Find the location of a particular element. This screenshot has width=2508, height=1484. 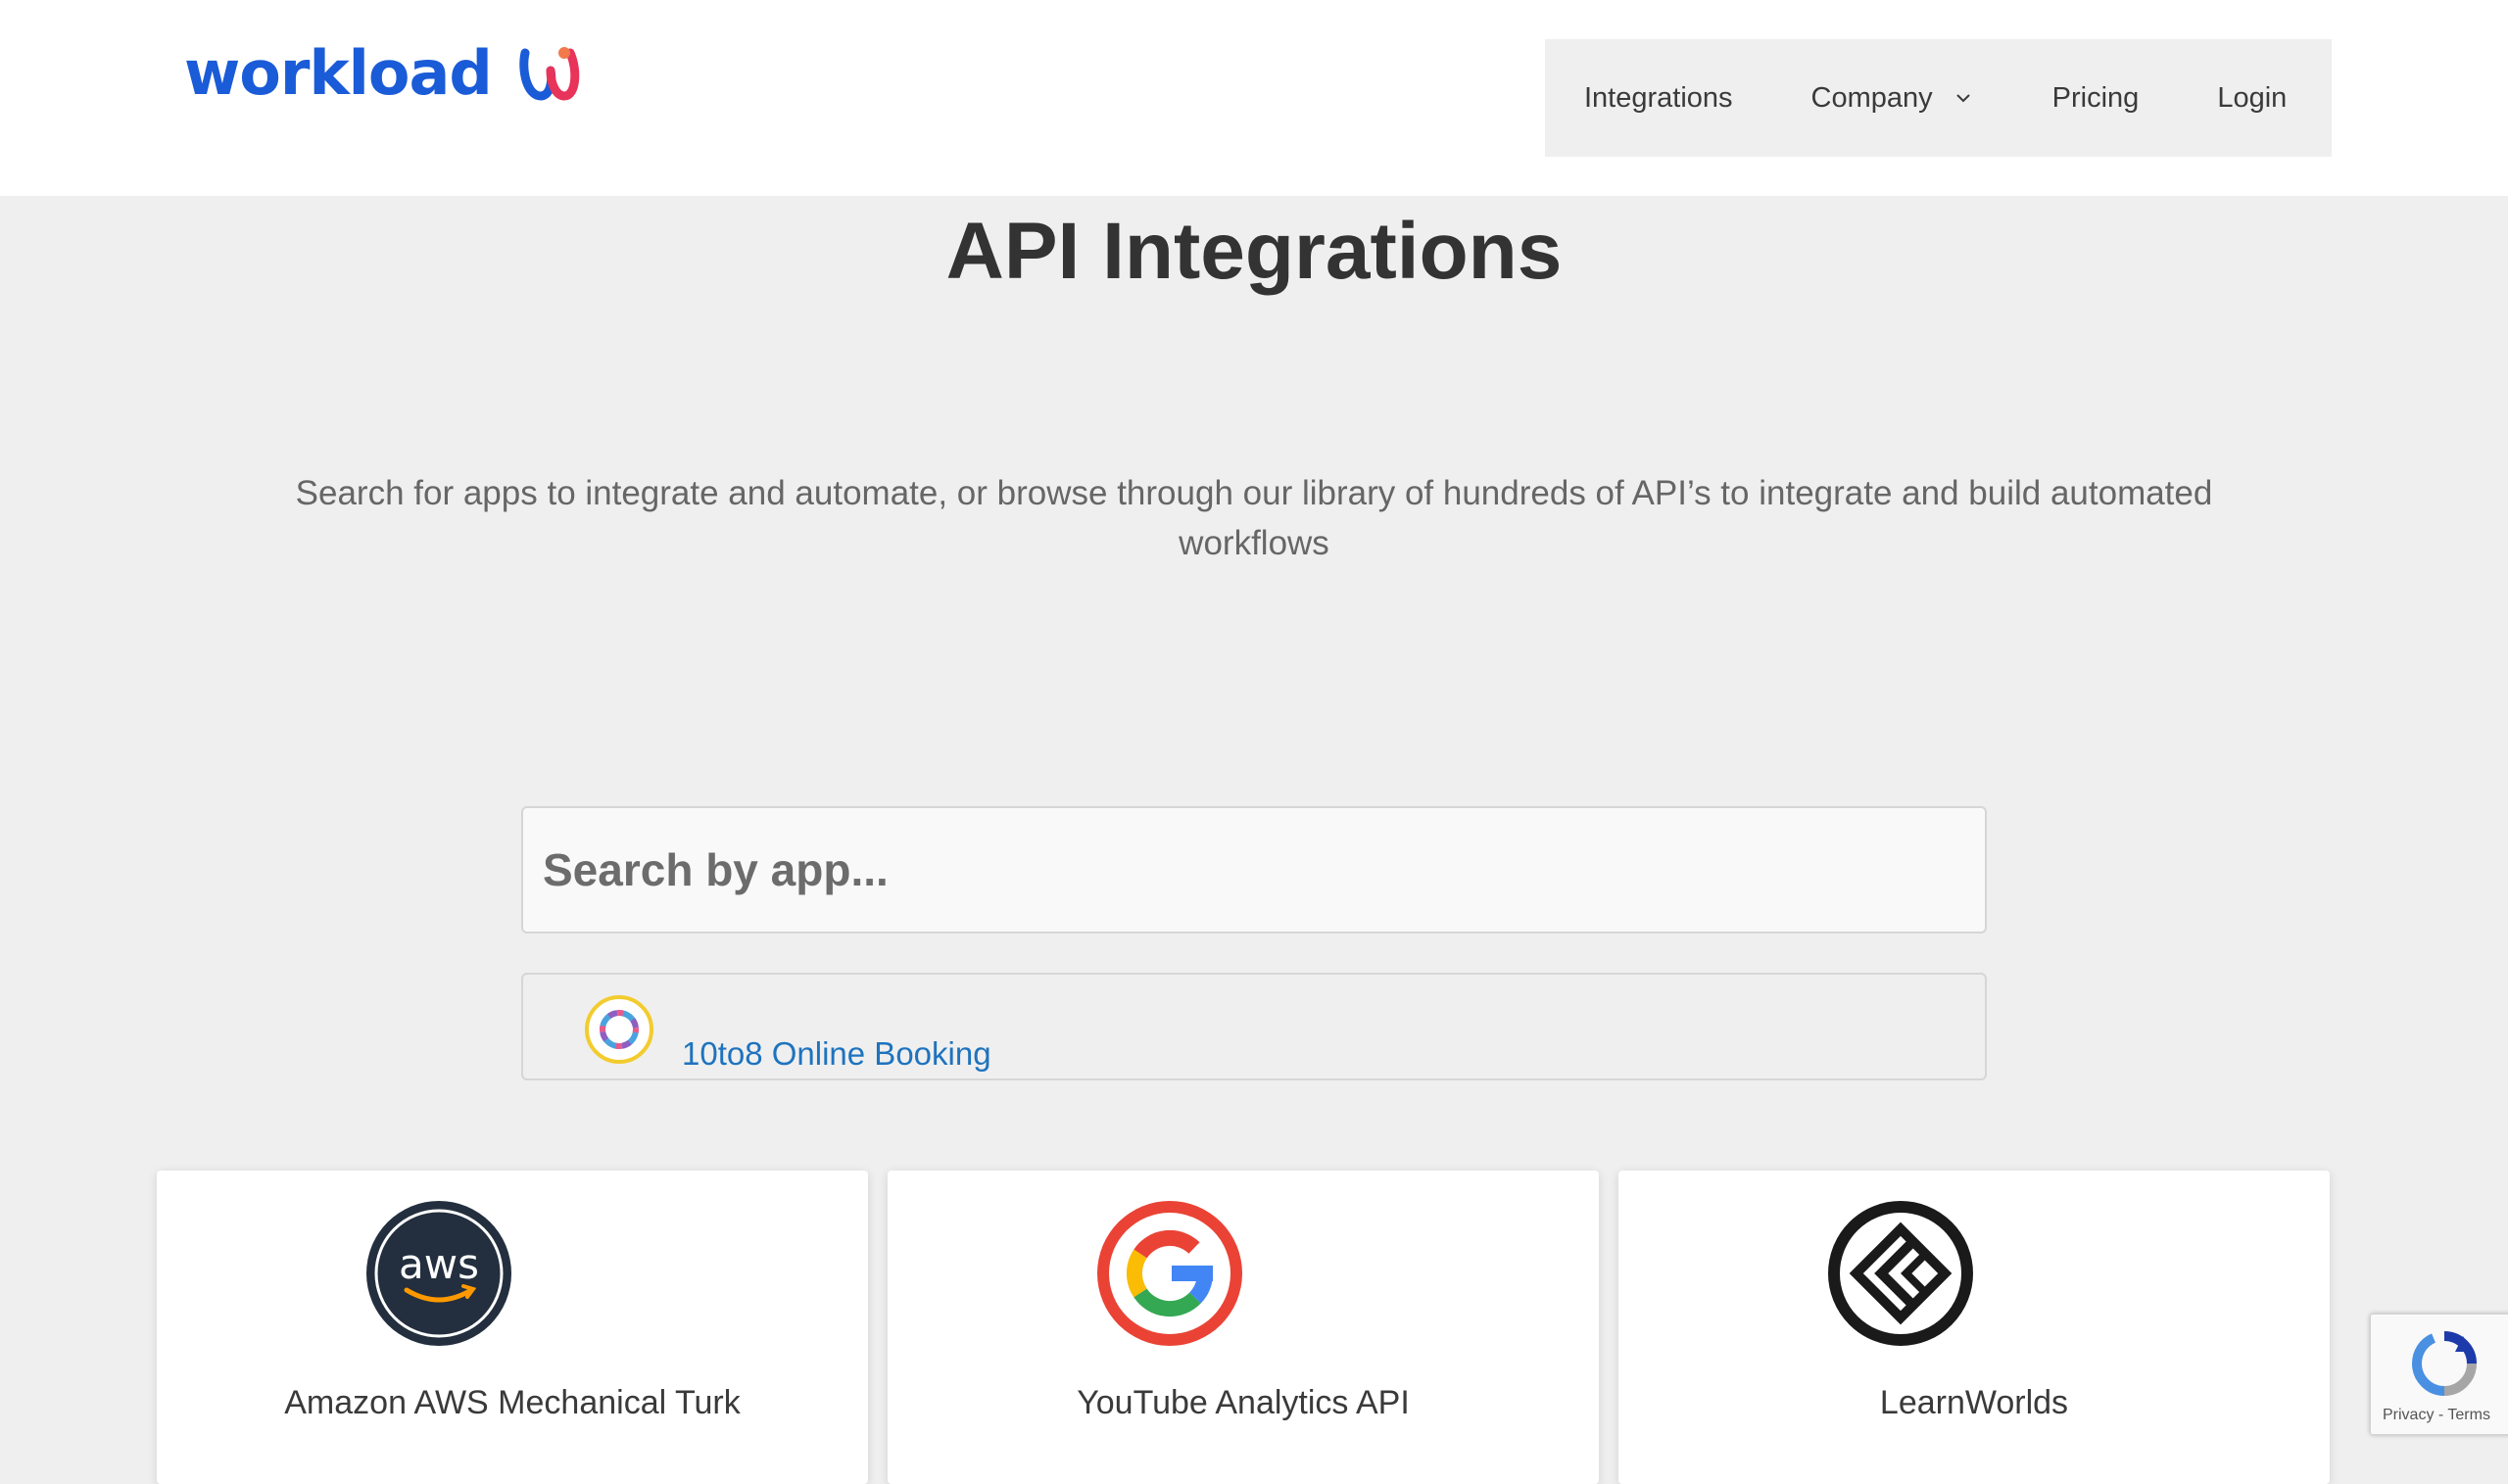

nav-integrations-label: Integrations is located at coordinates (1658, 97).